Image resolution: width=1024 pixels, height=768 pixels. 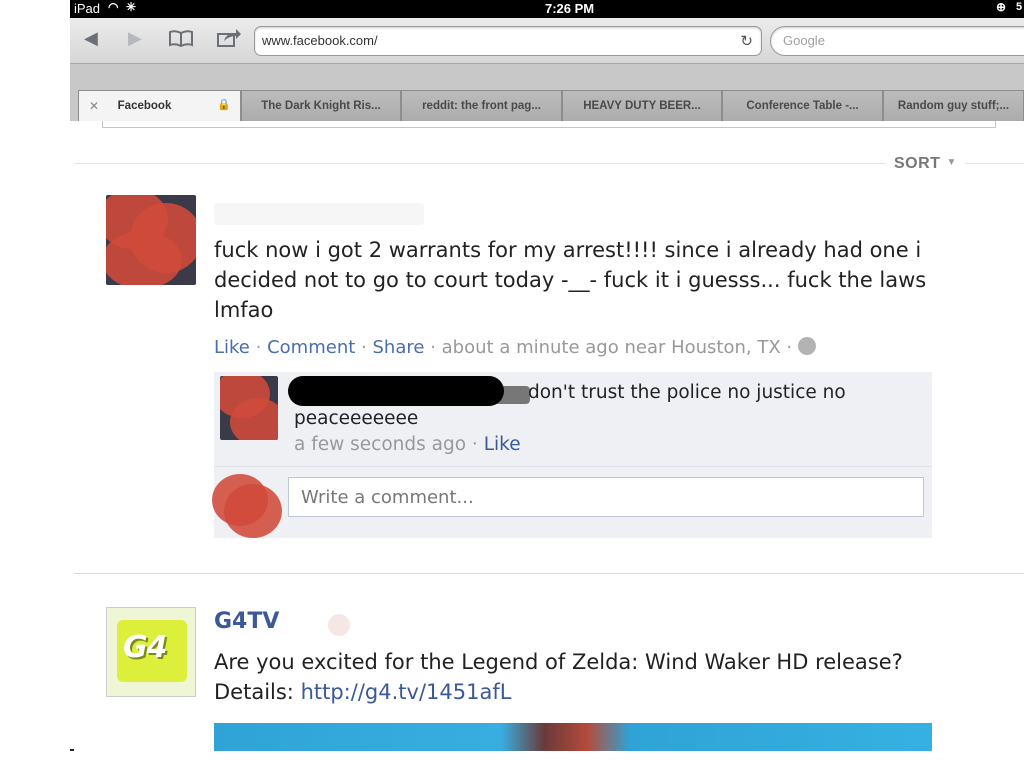 I want to click on decorative-dot, so click(x=339, y=625).